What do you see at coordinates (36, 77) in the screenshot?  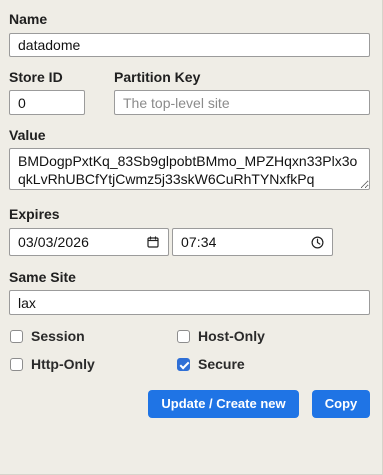 I see `store-id-label: Store ID` at bounding box center [36, 77].